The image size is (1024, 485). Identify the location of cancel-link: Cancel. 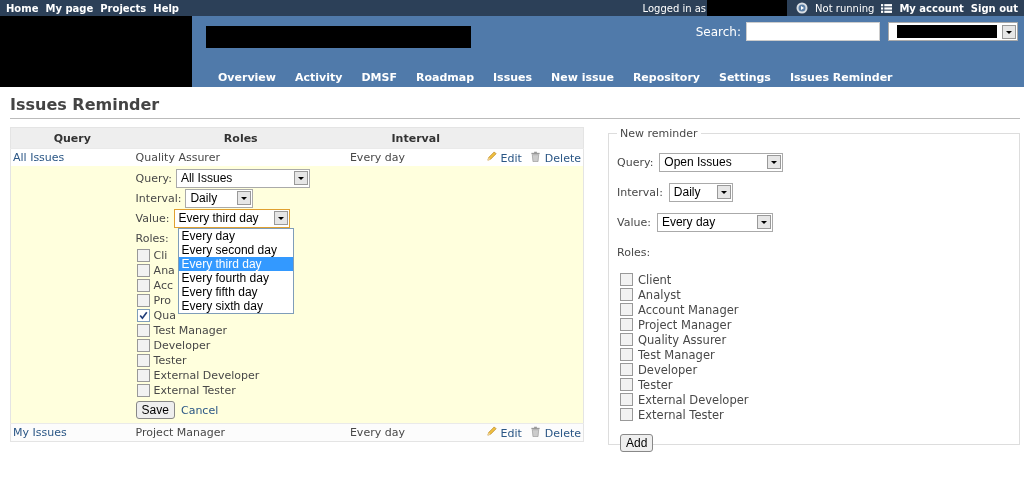
(199, 410).